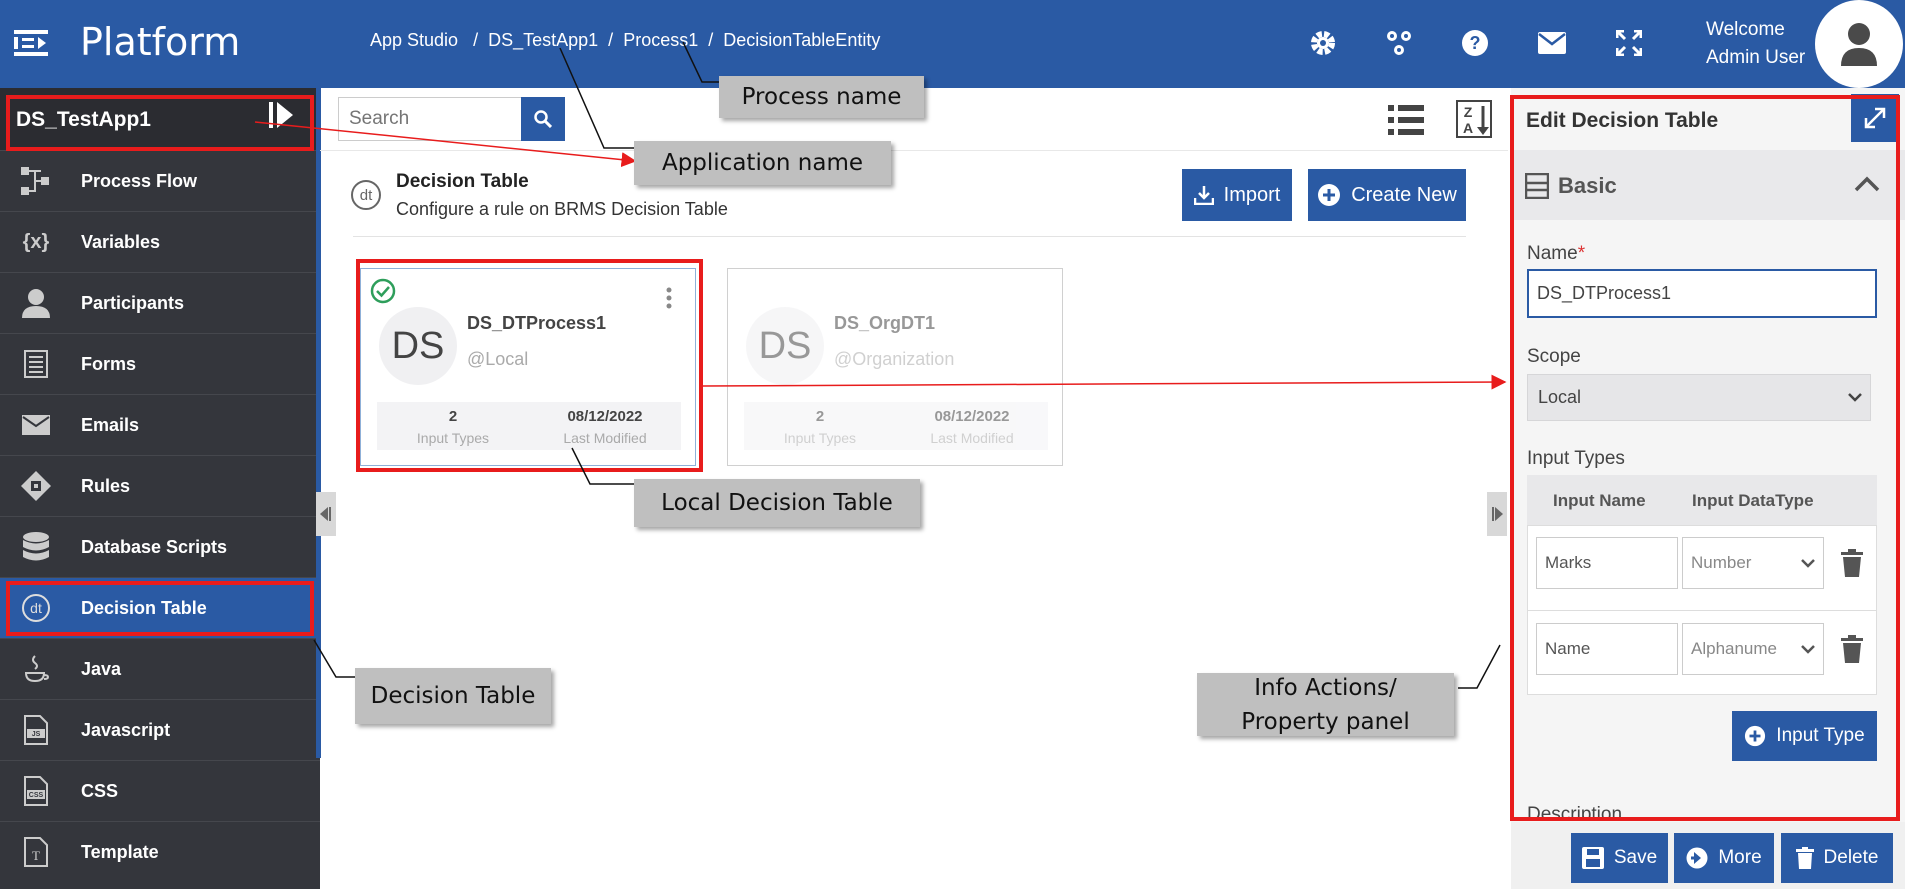  I want to click on callout-application-name: Application name, so click(762, 163).